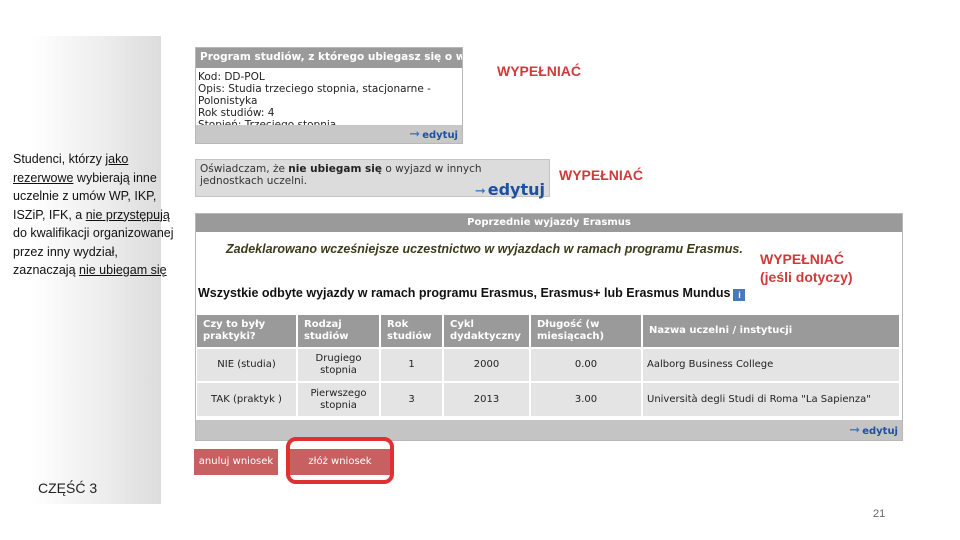 Image resolution: width=960 pixels, height=540 pixels. Describe the element at coordinates (247, 364) in the screenshot. I see `table-cell: NIE (studia)` at that location.